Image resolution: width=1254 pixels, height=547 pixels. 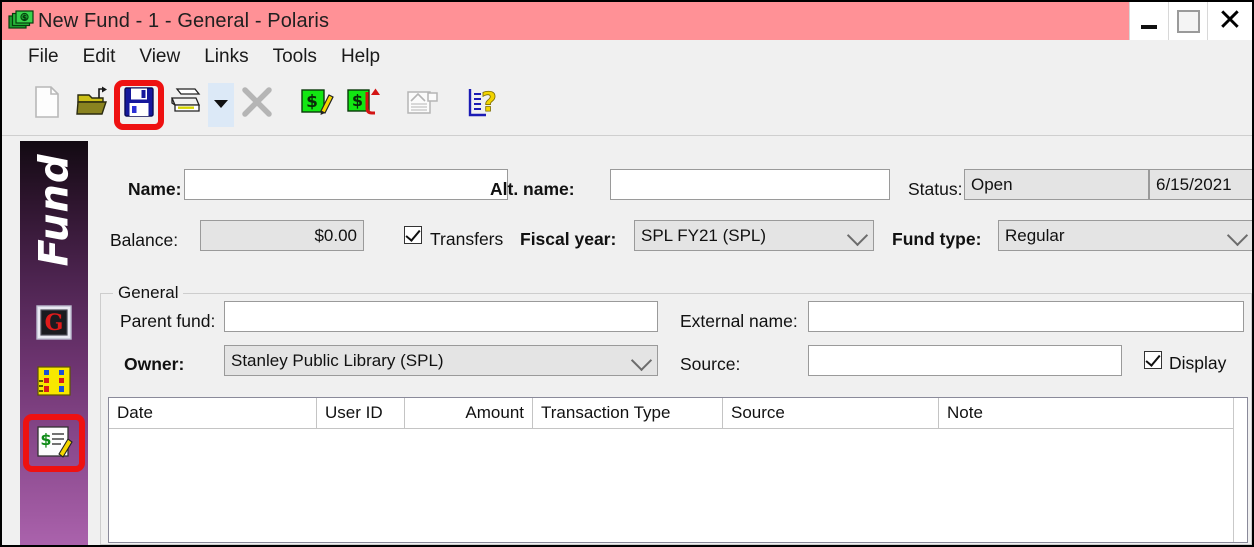 I want to click on status-date: 6/15/2021, so click(x=1200, y=184).